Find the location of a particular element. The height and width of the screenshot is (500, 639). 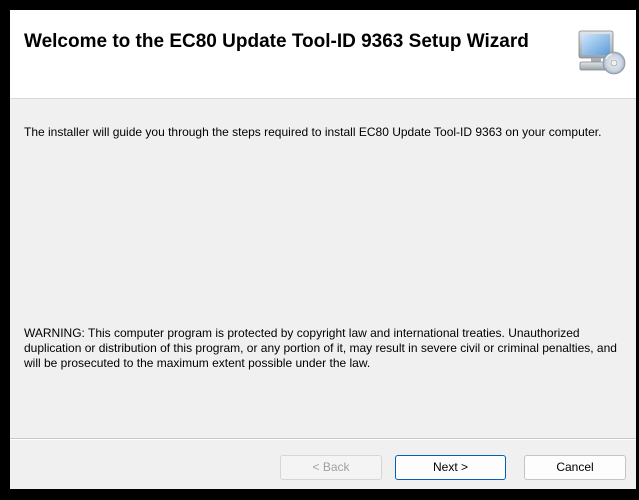

computer-cd-icon is located at coordinates (602, 52).